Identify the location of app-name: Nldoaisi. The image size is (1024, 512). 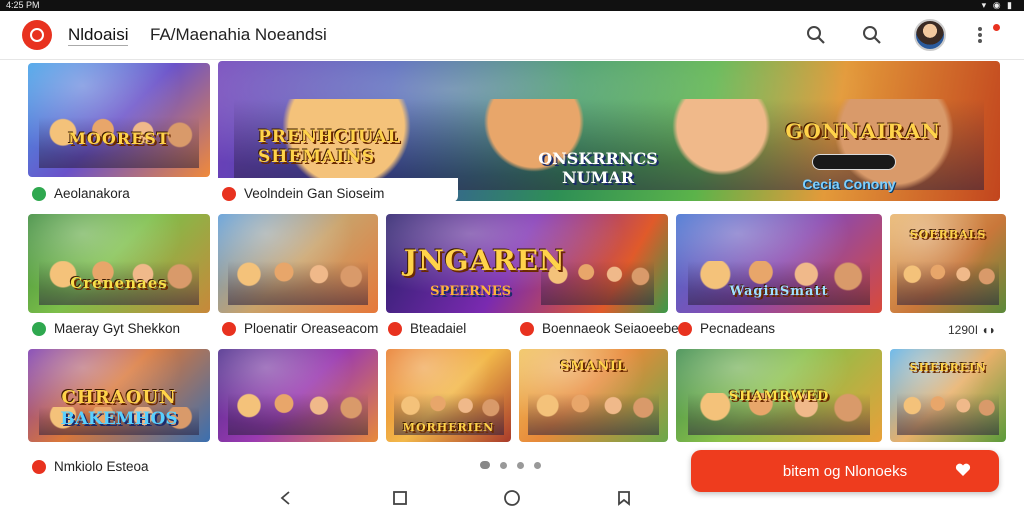
(98, 35).